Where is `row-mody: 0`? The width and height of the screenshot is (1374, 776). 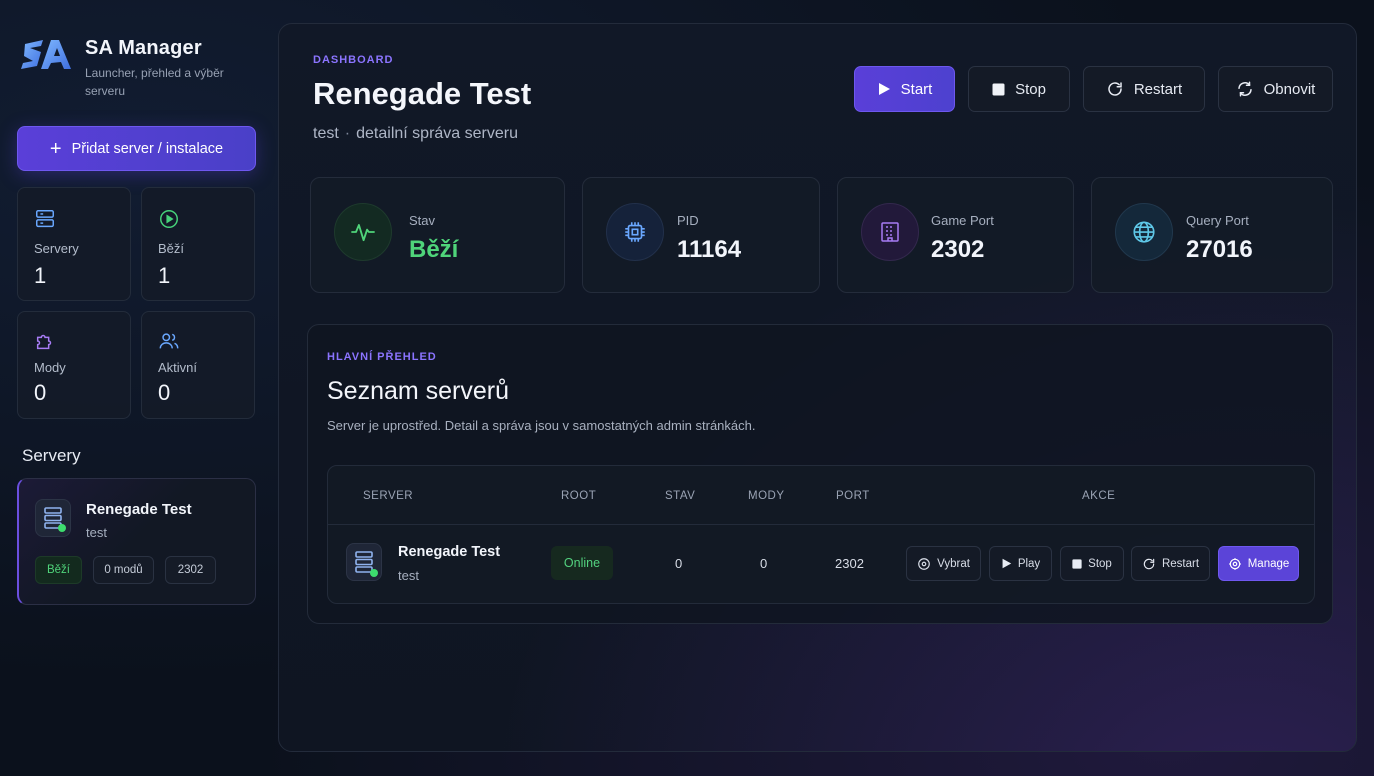
row-mody: 0 is located at coordinates (764, 563).